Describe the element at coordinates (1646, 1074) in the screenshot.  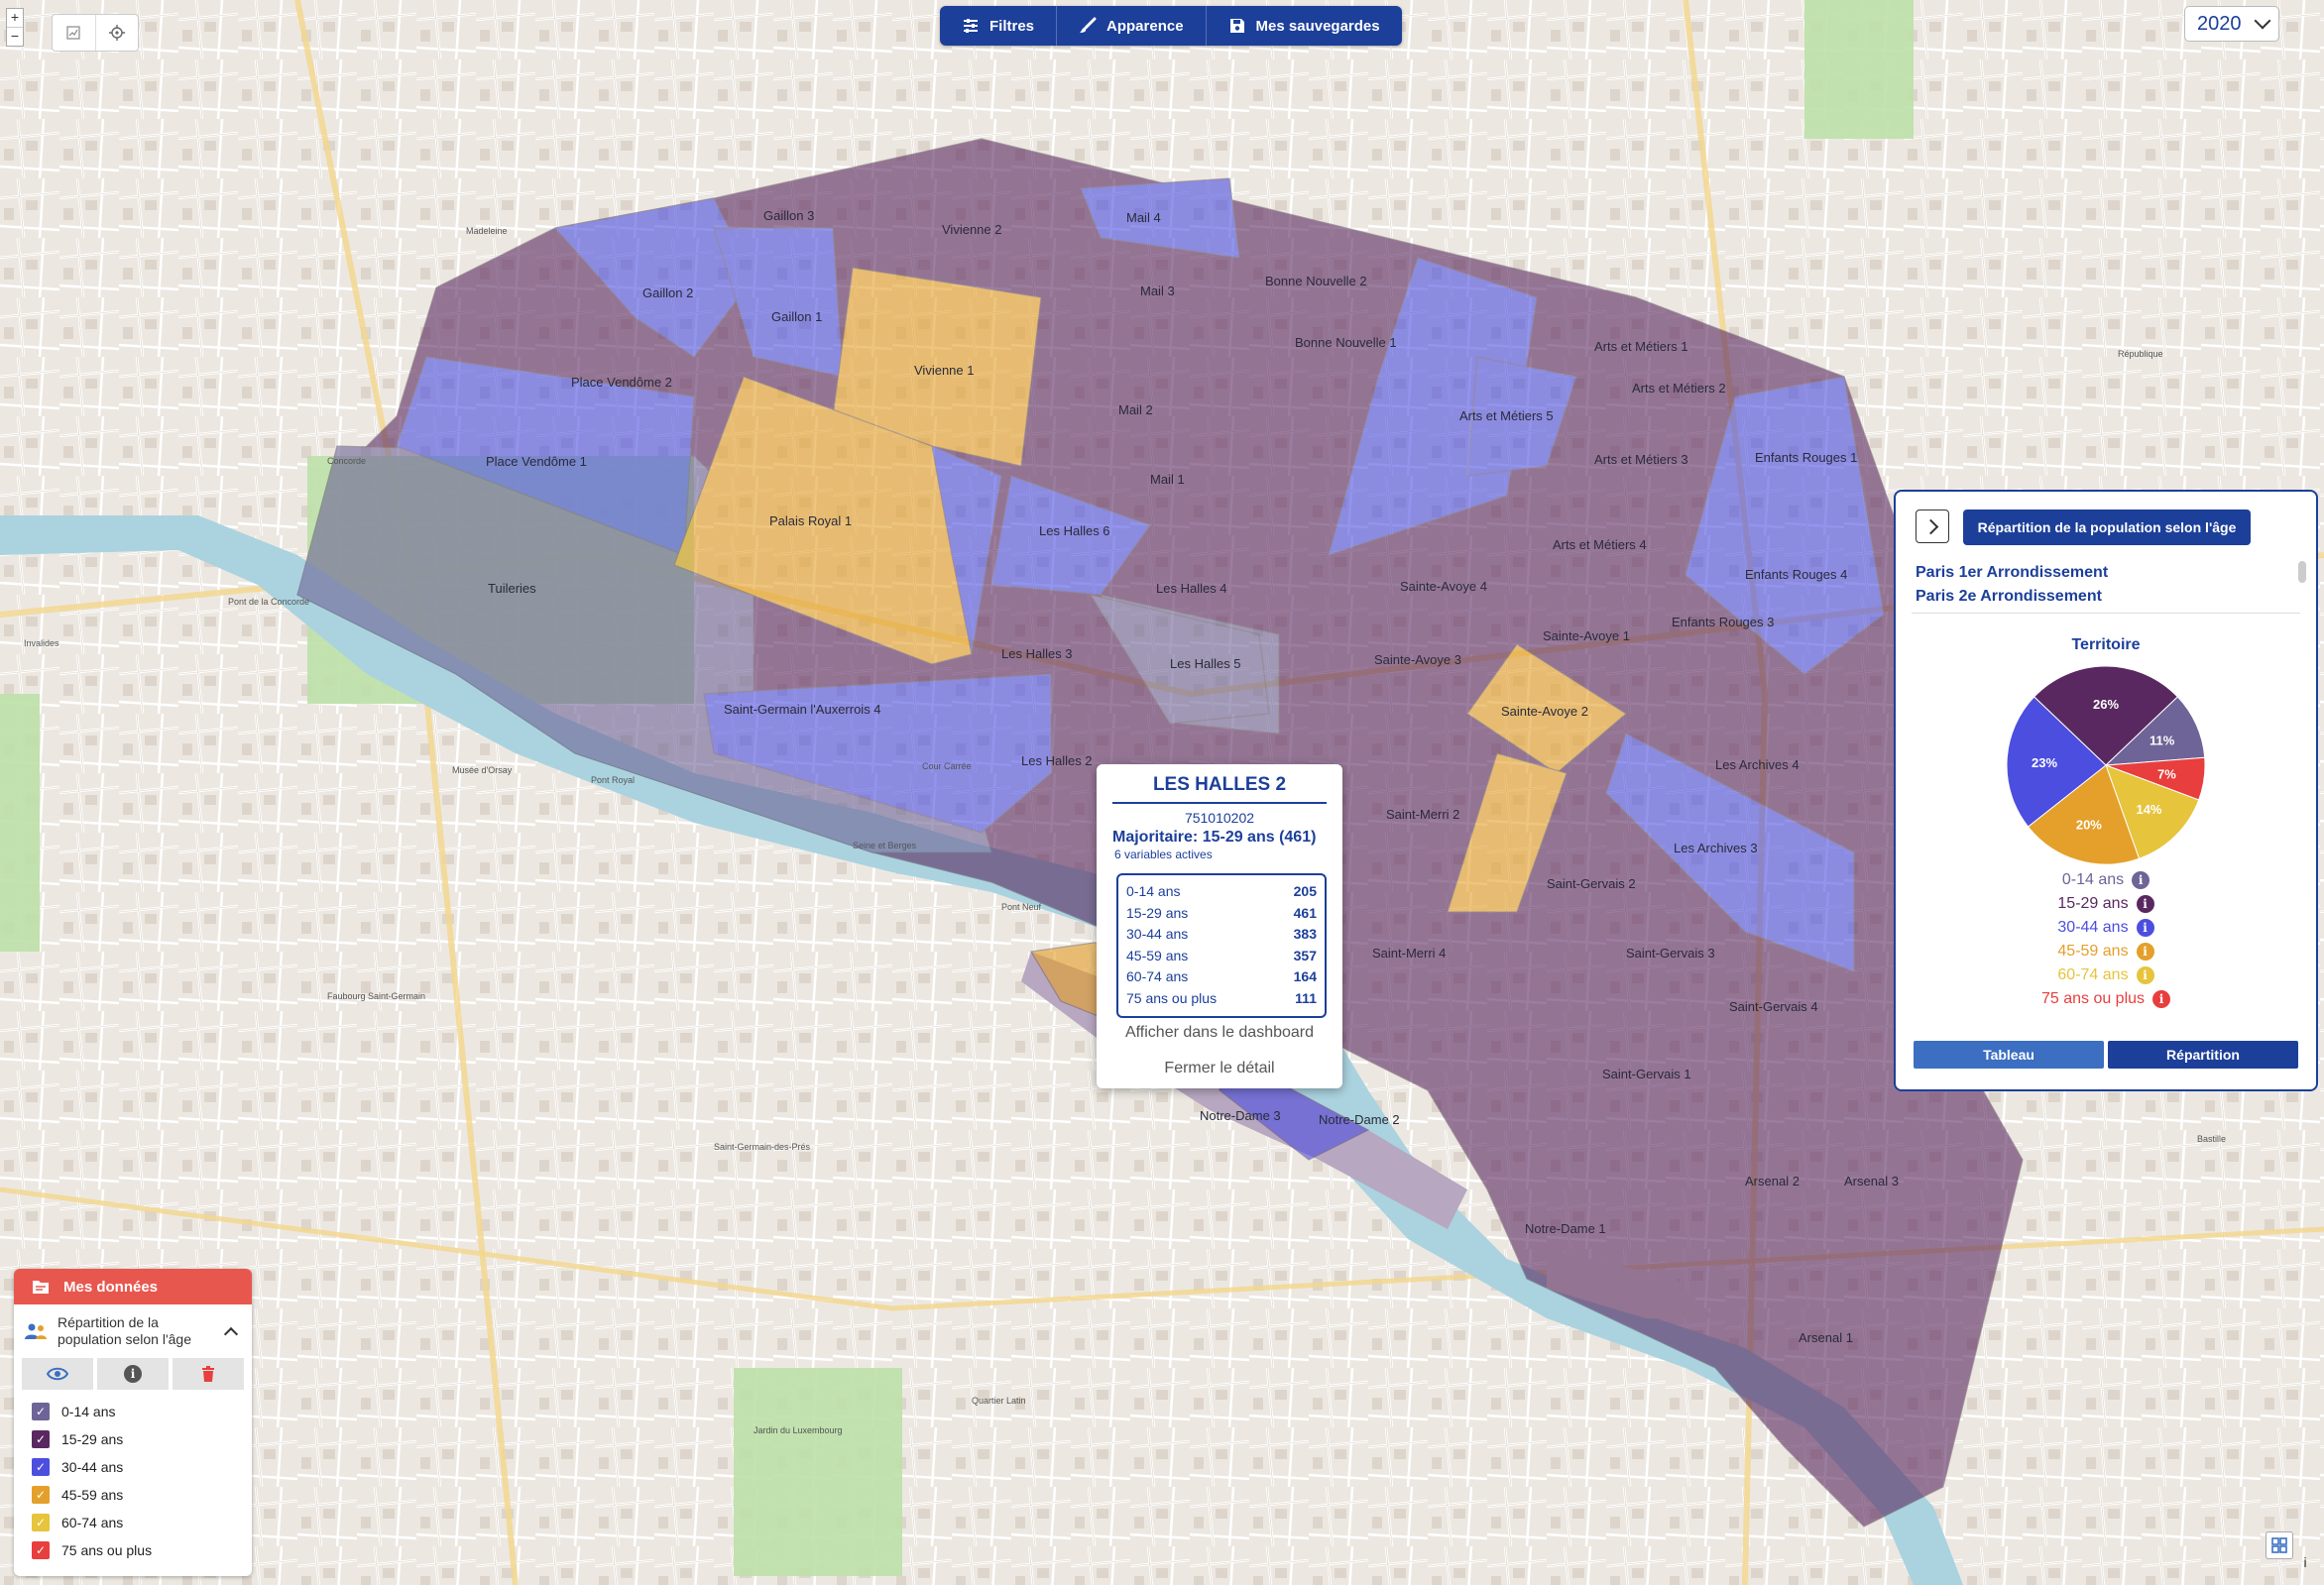
I see `zone-label: Saint-Gervais 1` at that location.